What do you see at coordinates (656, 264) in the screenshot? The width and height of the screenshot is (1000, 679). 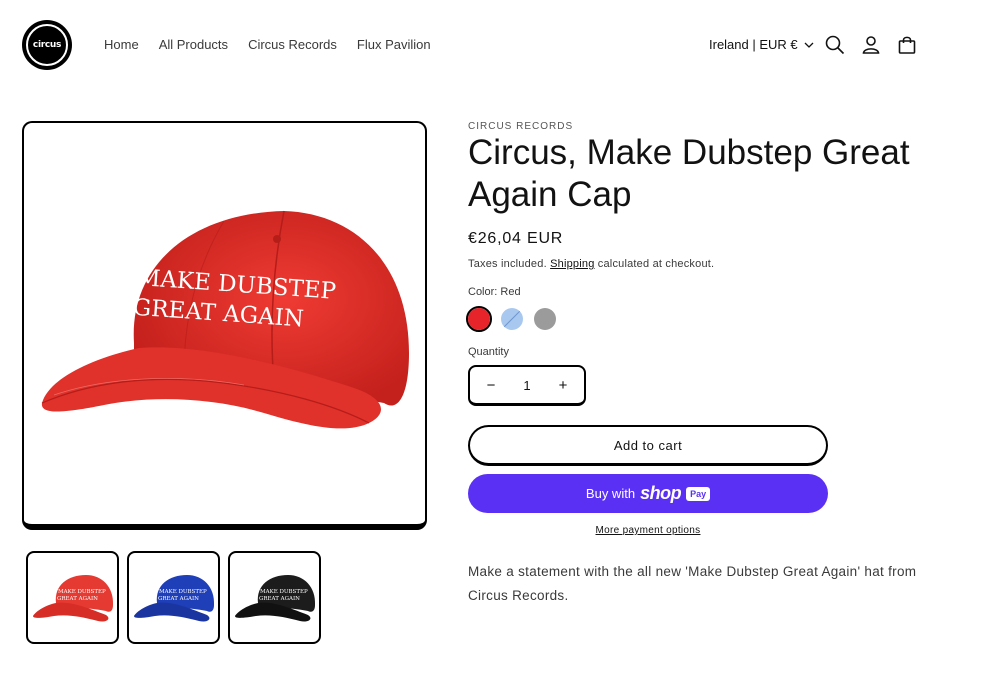 I see `tax-note-suffix: calculated at checkout.` at bounding box center [656, 264].